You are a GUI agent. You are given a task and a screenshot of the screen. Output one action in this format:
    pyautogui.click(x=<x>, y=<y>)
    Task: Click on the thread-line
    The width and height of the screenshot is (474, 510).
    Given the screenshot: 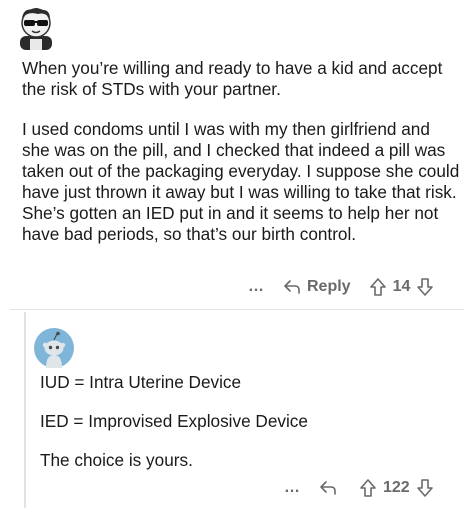 What is the action you would take?
    pyautogui.click(x=25, y=410)
    